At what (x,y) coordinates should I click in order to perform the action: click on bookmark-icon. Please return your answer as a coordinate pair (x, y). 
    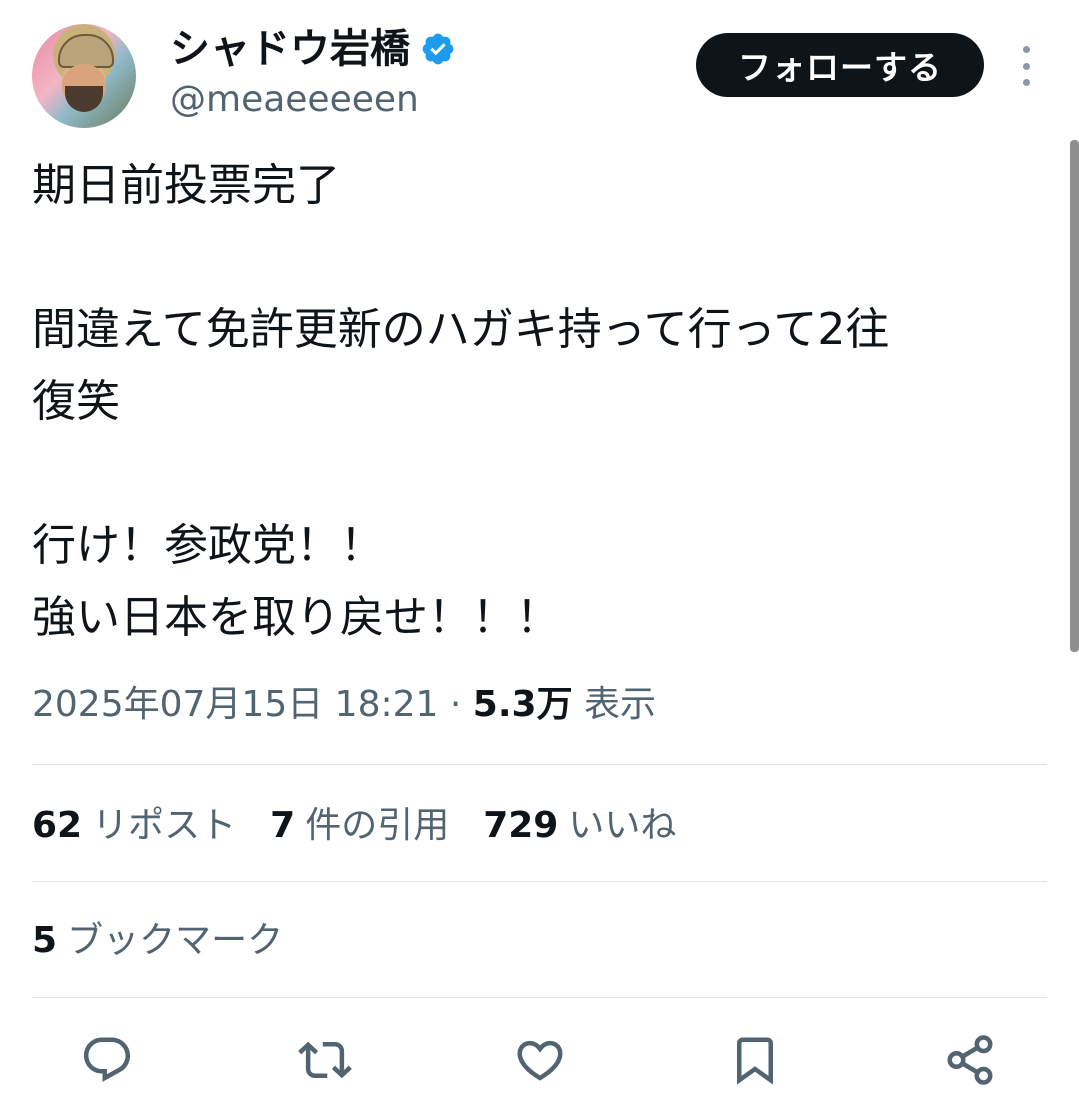
    Looking at the image, I should click on (755, 1061).